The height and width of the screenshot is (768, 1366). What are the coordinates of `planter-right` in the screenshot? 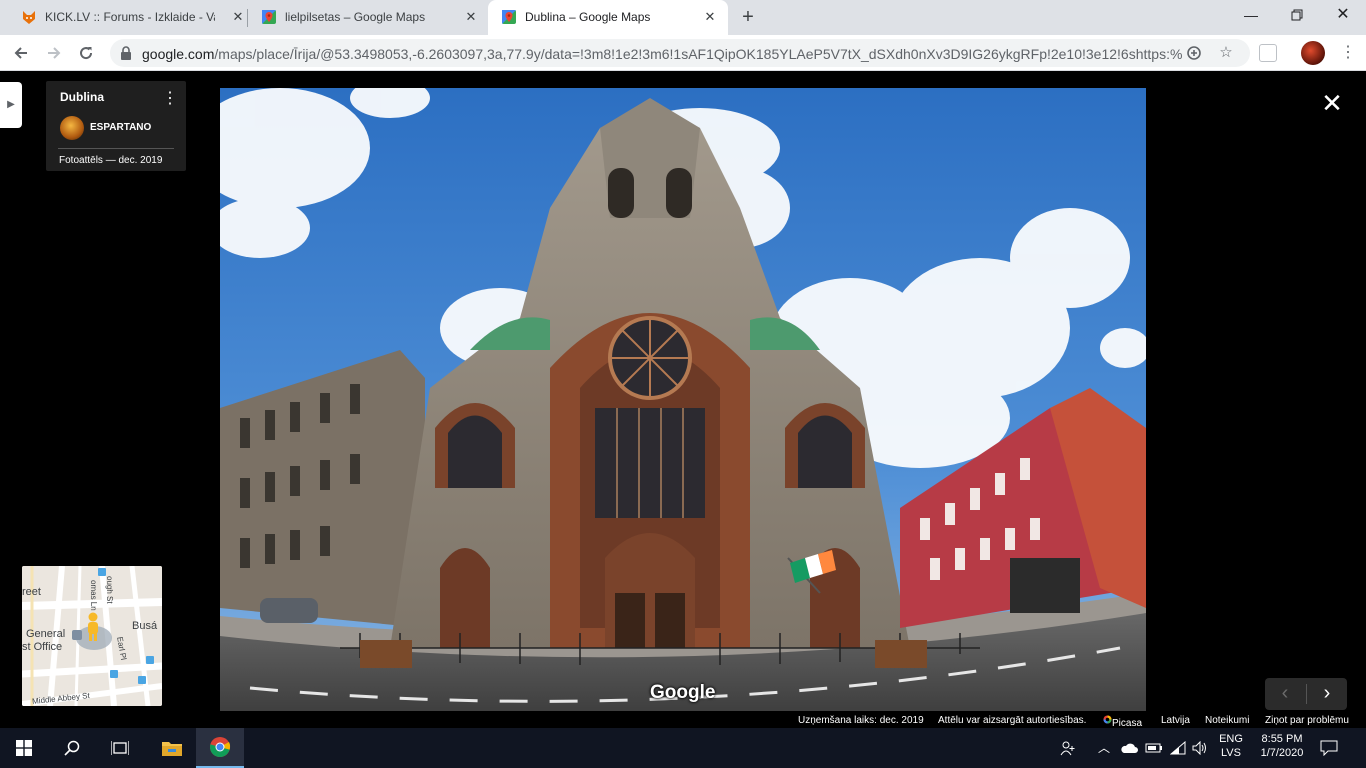 It's located at (901, 654).